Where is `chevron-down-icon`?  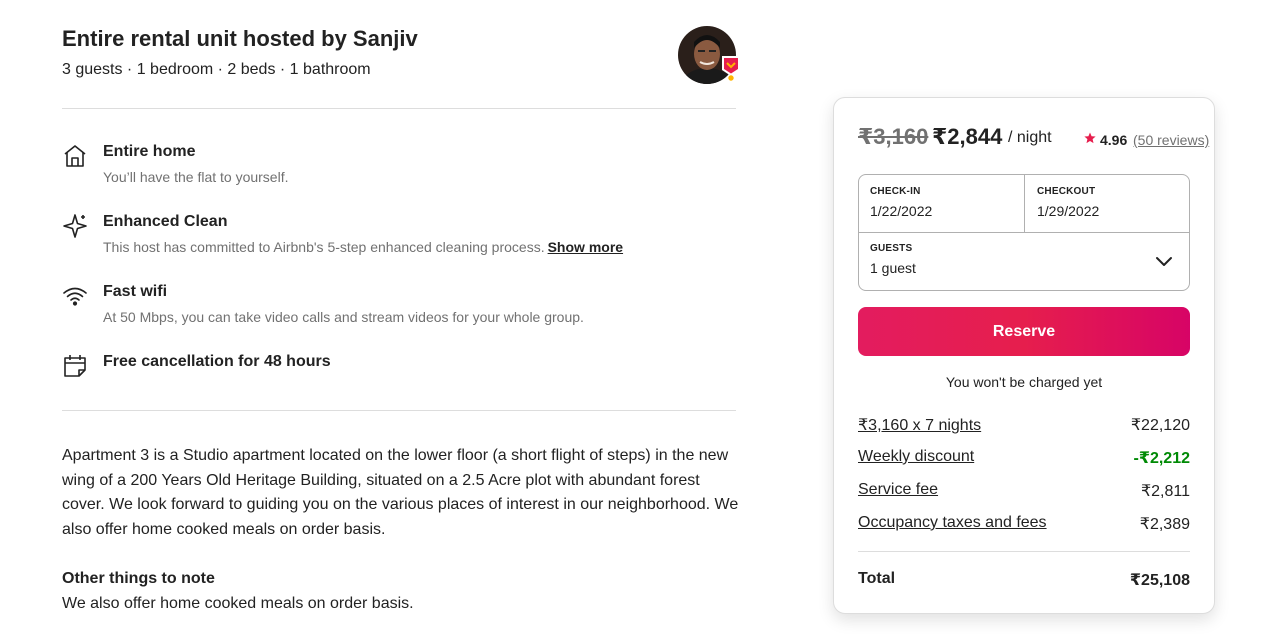 chevron-down-icon is located at coordinates (1164, 261).